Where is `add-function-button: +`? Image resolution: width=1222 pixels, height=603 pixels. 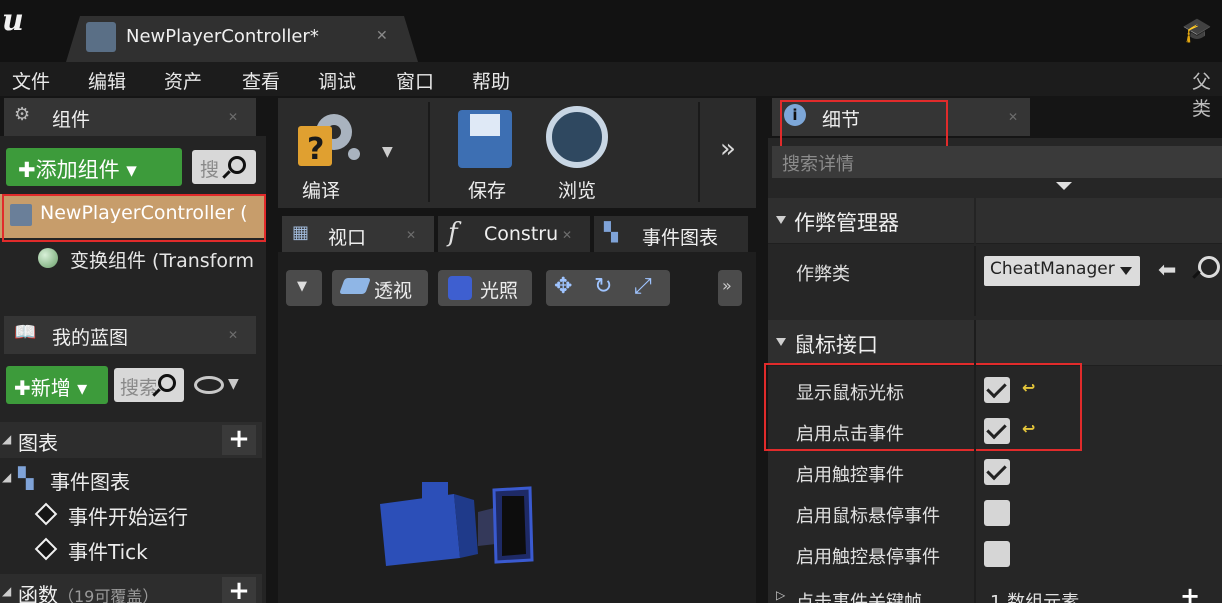
add-function-button: + is located at coordinates (239, 590).